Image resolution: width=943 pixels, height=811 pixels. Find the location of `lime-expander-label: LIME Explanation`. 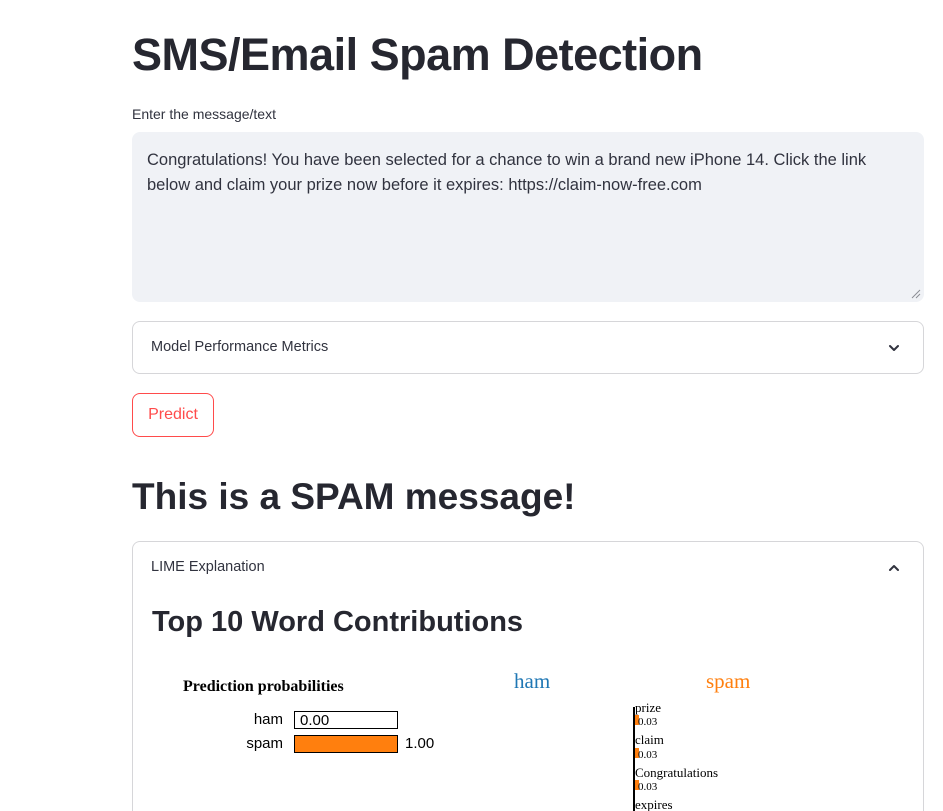

lime-expander-label: LIME Explanation is located at coordinates (208, 567).